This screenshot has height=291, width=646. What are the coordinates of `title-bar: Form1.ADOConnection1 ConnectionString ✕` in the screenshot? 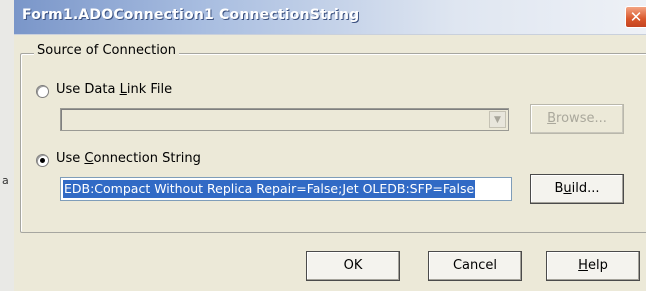 It's located at (330, 17).